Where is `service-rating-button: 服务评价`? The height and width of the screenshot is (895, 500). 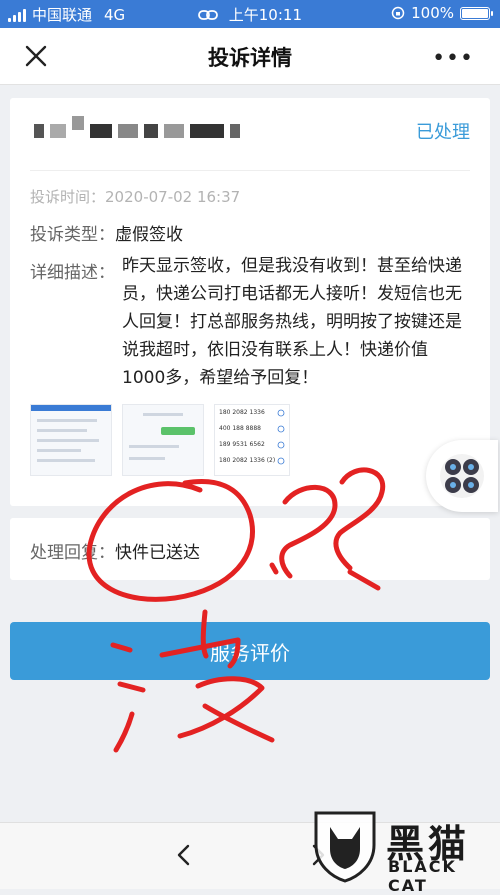
service-rating-button: 服务评价 is located at coordinates (250, 651).